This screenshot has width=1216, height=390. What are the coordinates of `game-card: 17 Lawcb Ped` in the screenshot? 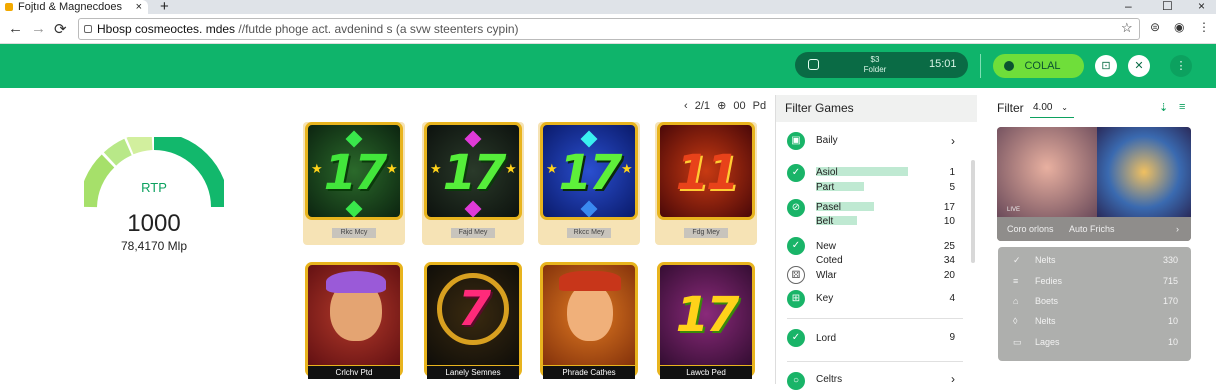 It's located at (706, 322).